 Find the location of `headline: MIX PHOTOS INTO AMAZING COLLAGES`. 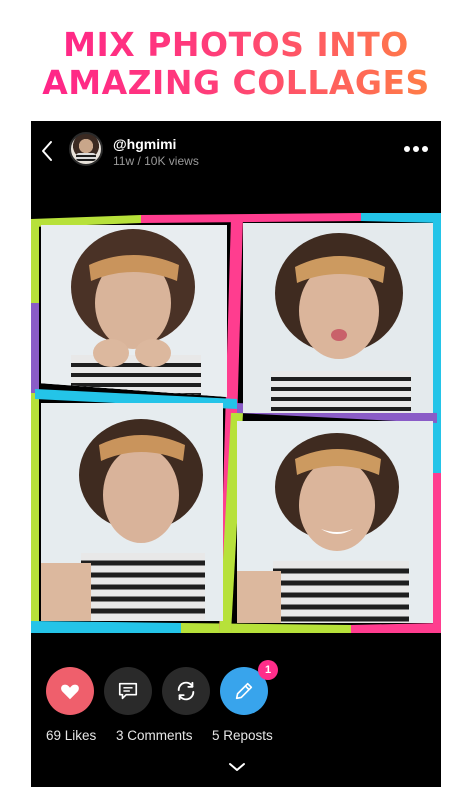

headline: MIX PHOTOS INTO AMAZING COLLAGES is located at coordinates (236, 64).